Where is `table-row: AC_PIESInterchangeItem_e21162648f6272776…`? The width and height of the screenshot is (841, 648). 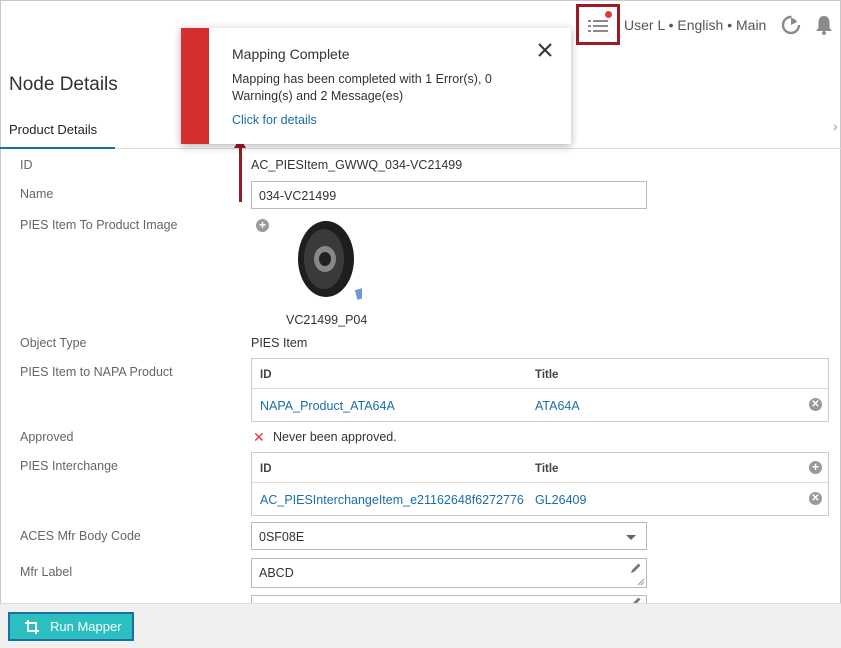 table-row: AC_PIESInterchangeItem_e21162648f6272776… is located at coordinates (540, 499).